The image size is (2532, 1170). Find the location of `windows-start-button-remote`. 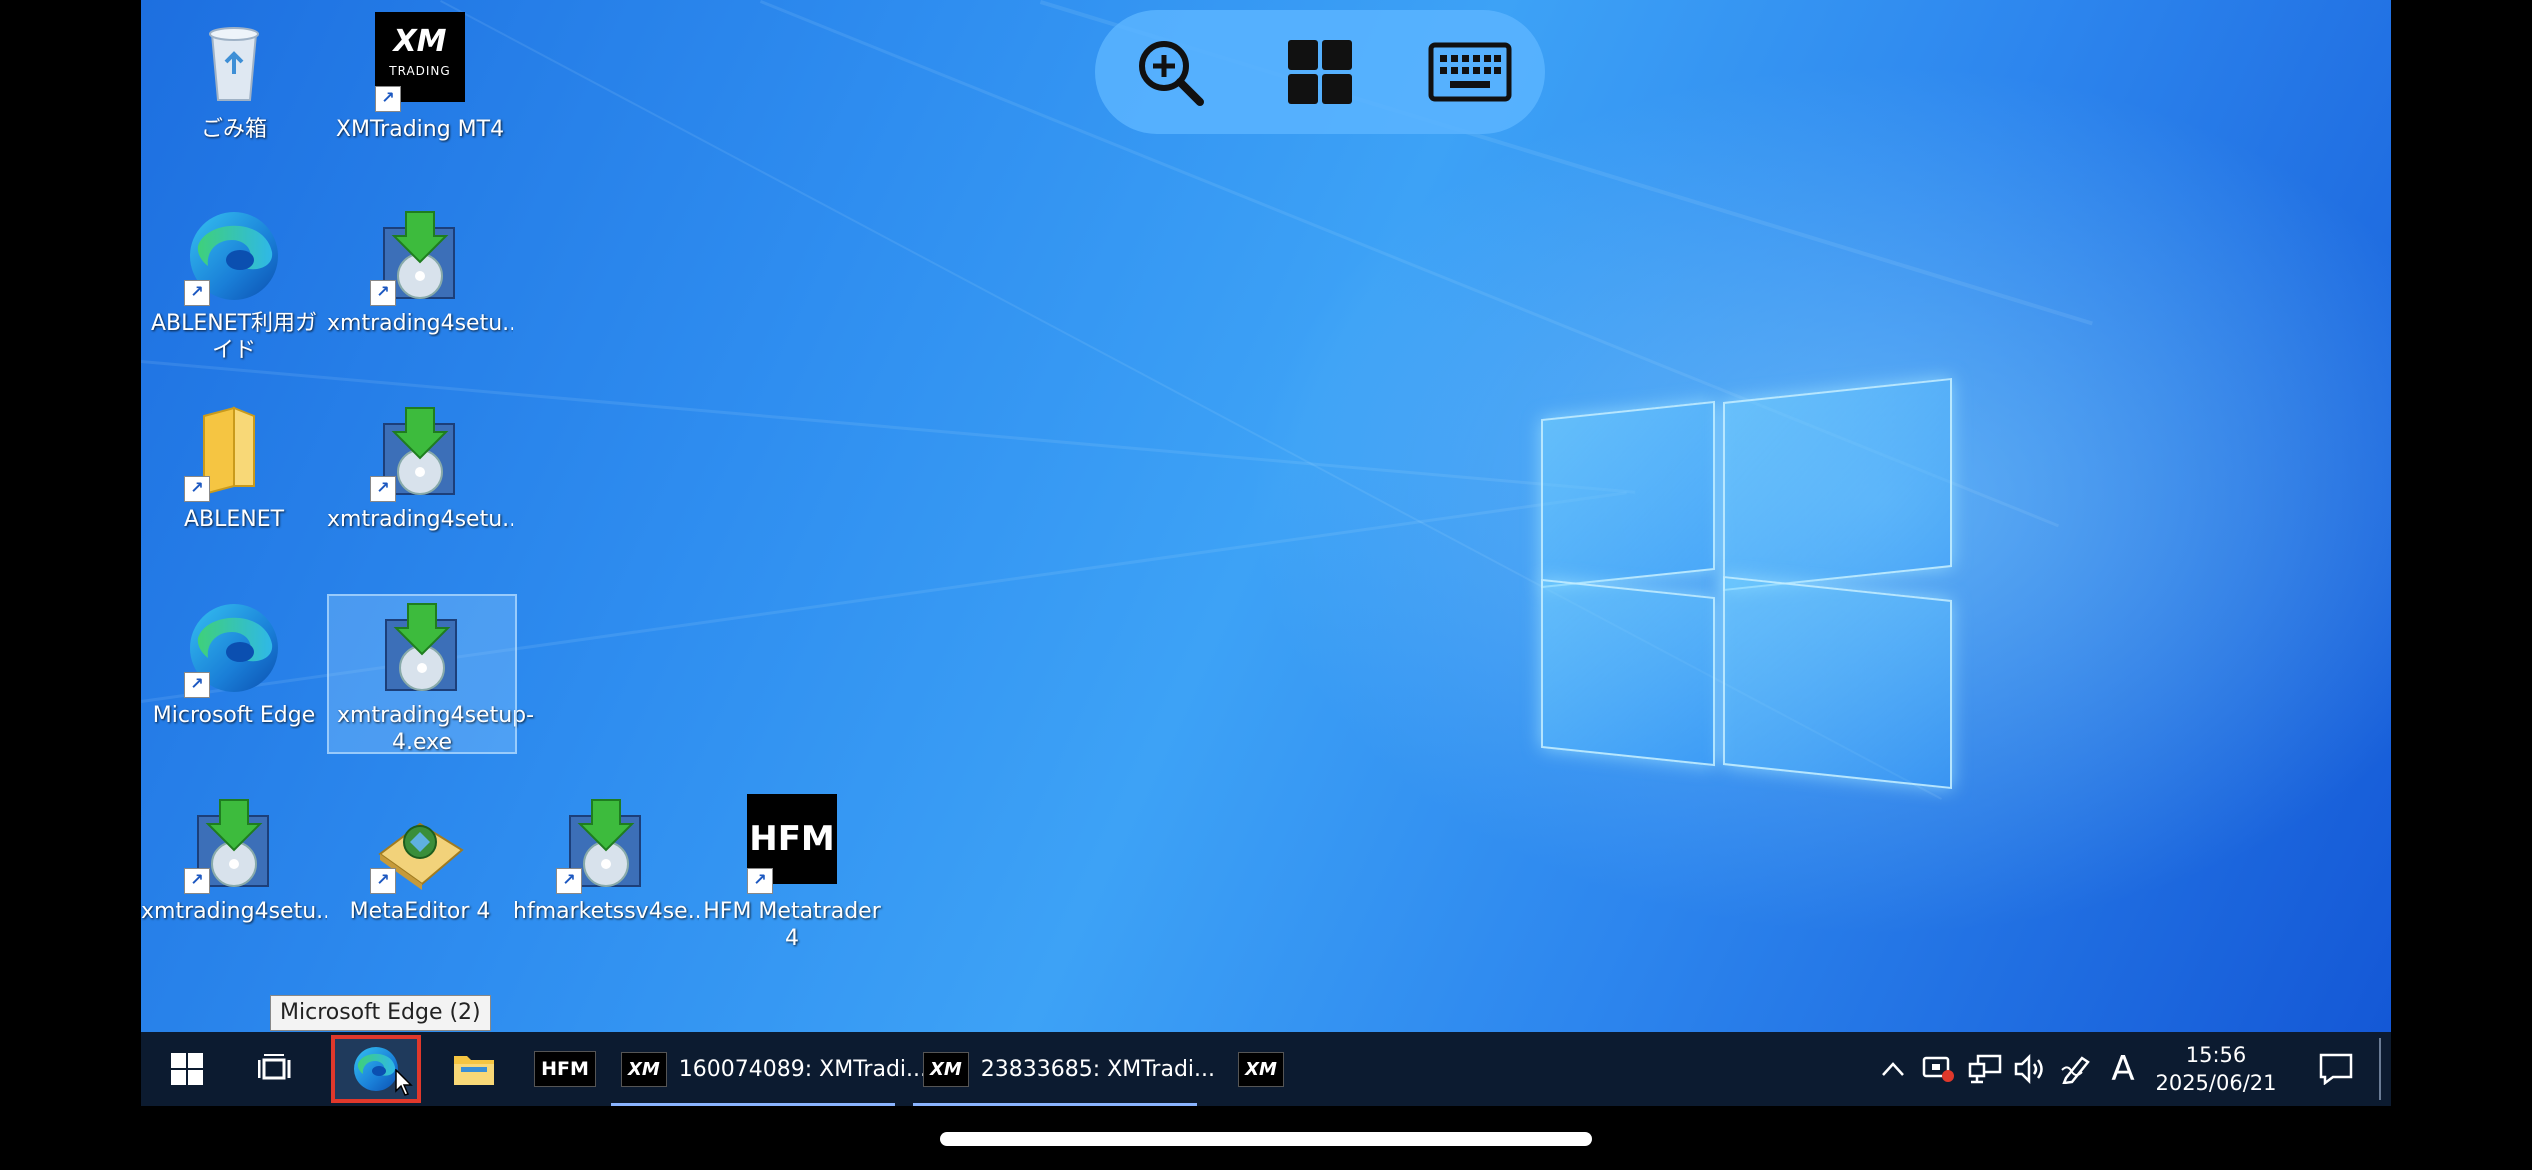

windows-start-button-remote is located at coordinates (1320, 72).